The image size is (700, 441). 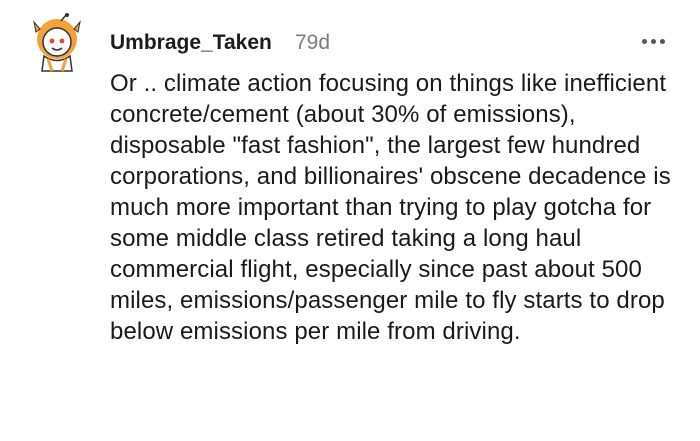 I want to click on comment-timestamp: 79d, so click(x=313, y=42).